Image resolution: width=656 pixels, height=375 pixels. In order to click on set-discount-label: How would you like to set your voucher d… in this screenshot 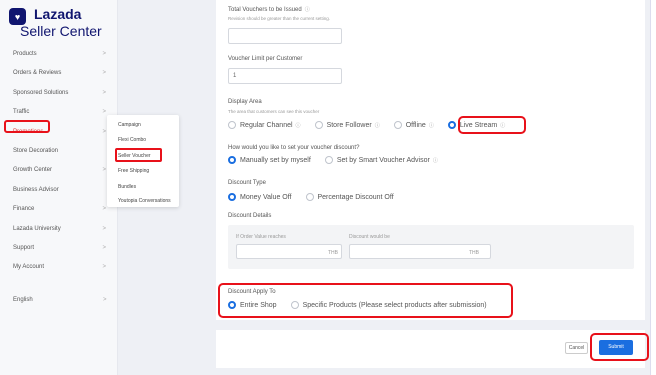, I will do `click(294, 148)`.